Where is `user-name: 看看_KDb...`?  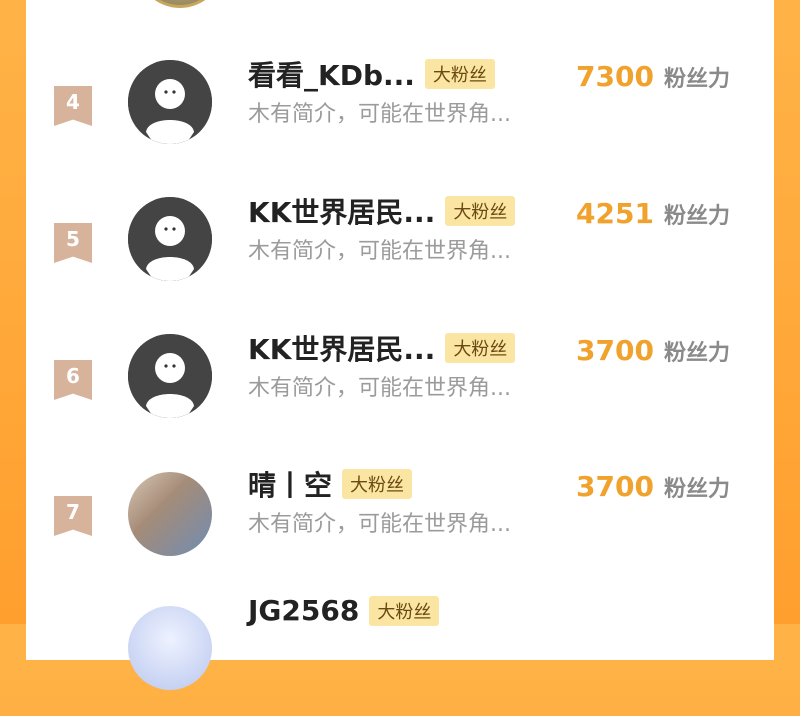 user-name: 看看_KDb... is located at coordinates (331, 74).